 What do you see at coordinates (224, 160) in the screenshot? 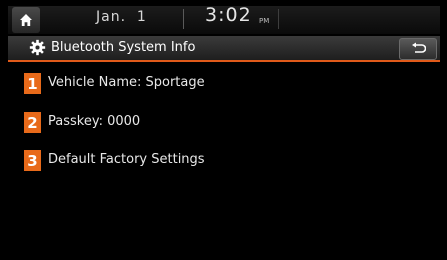
I see `list-item-default-factory-settings: 3 Default Factory Settings` at bounding box center [224, 160].